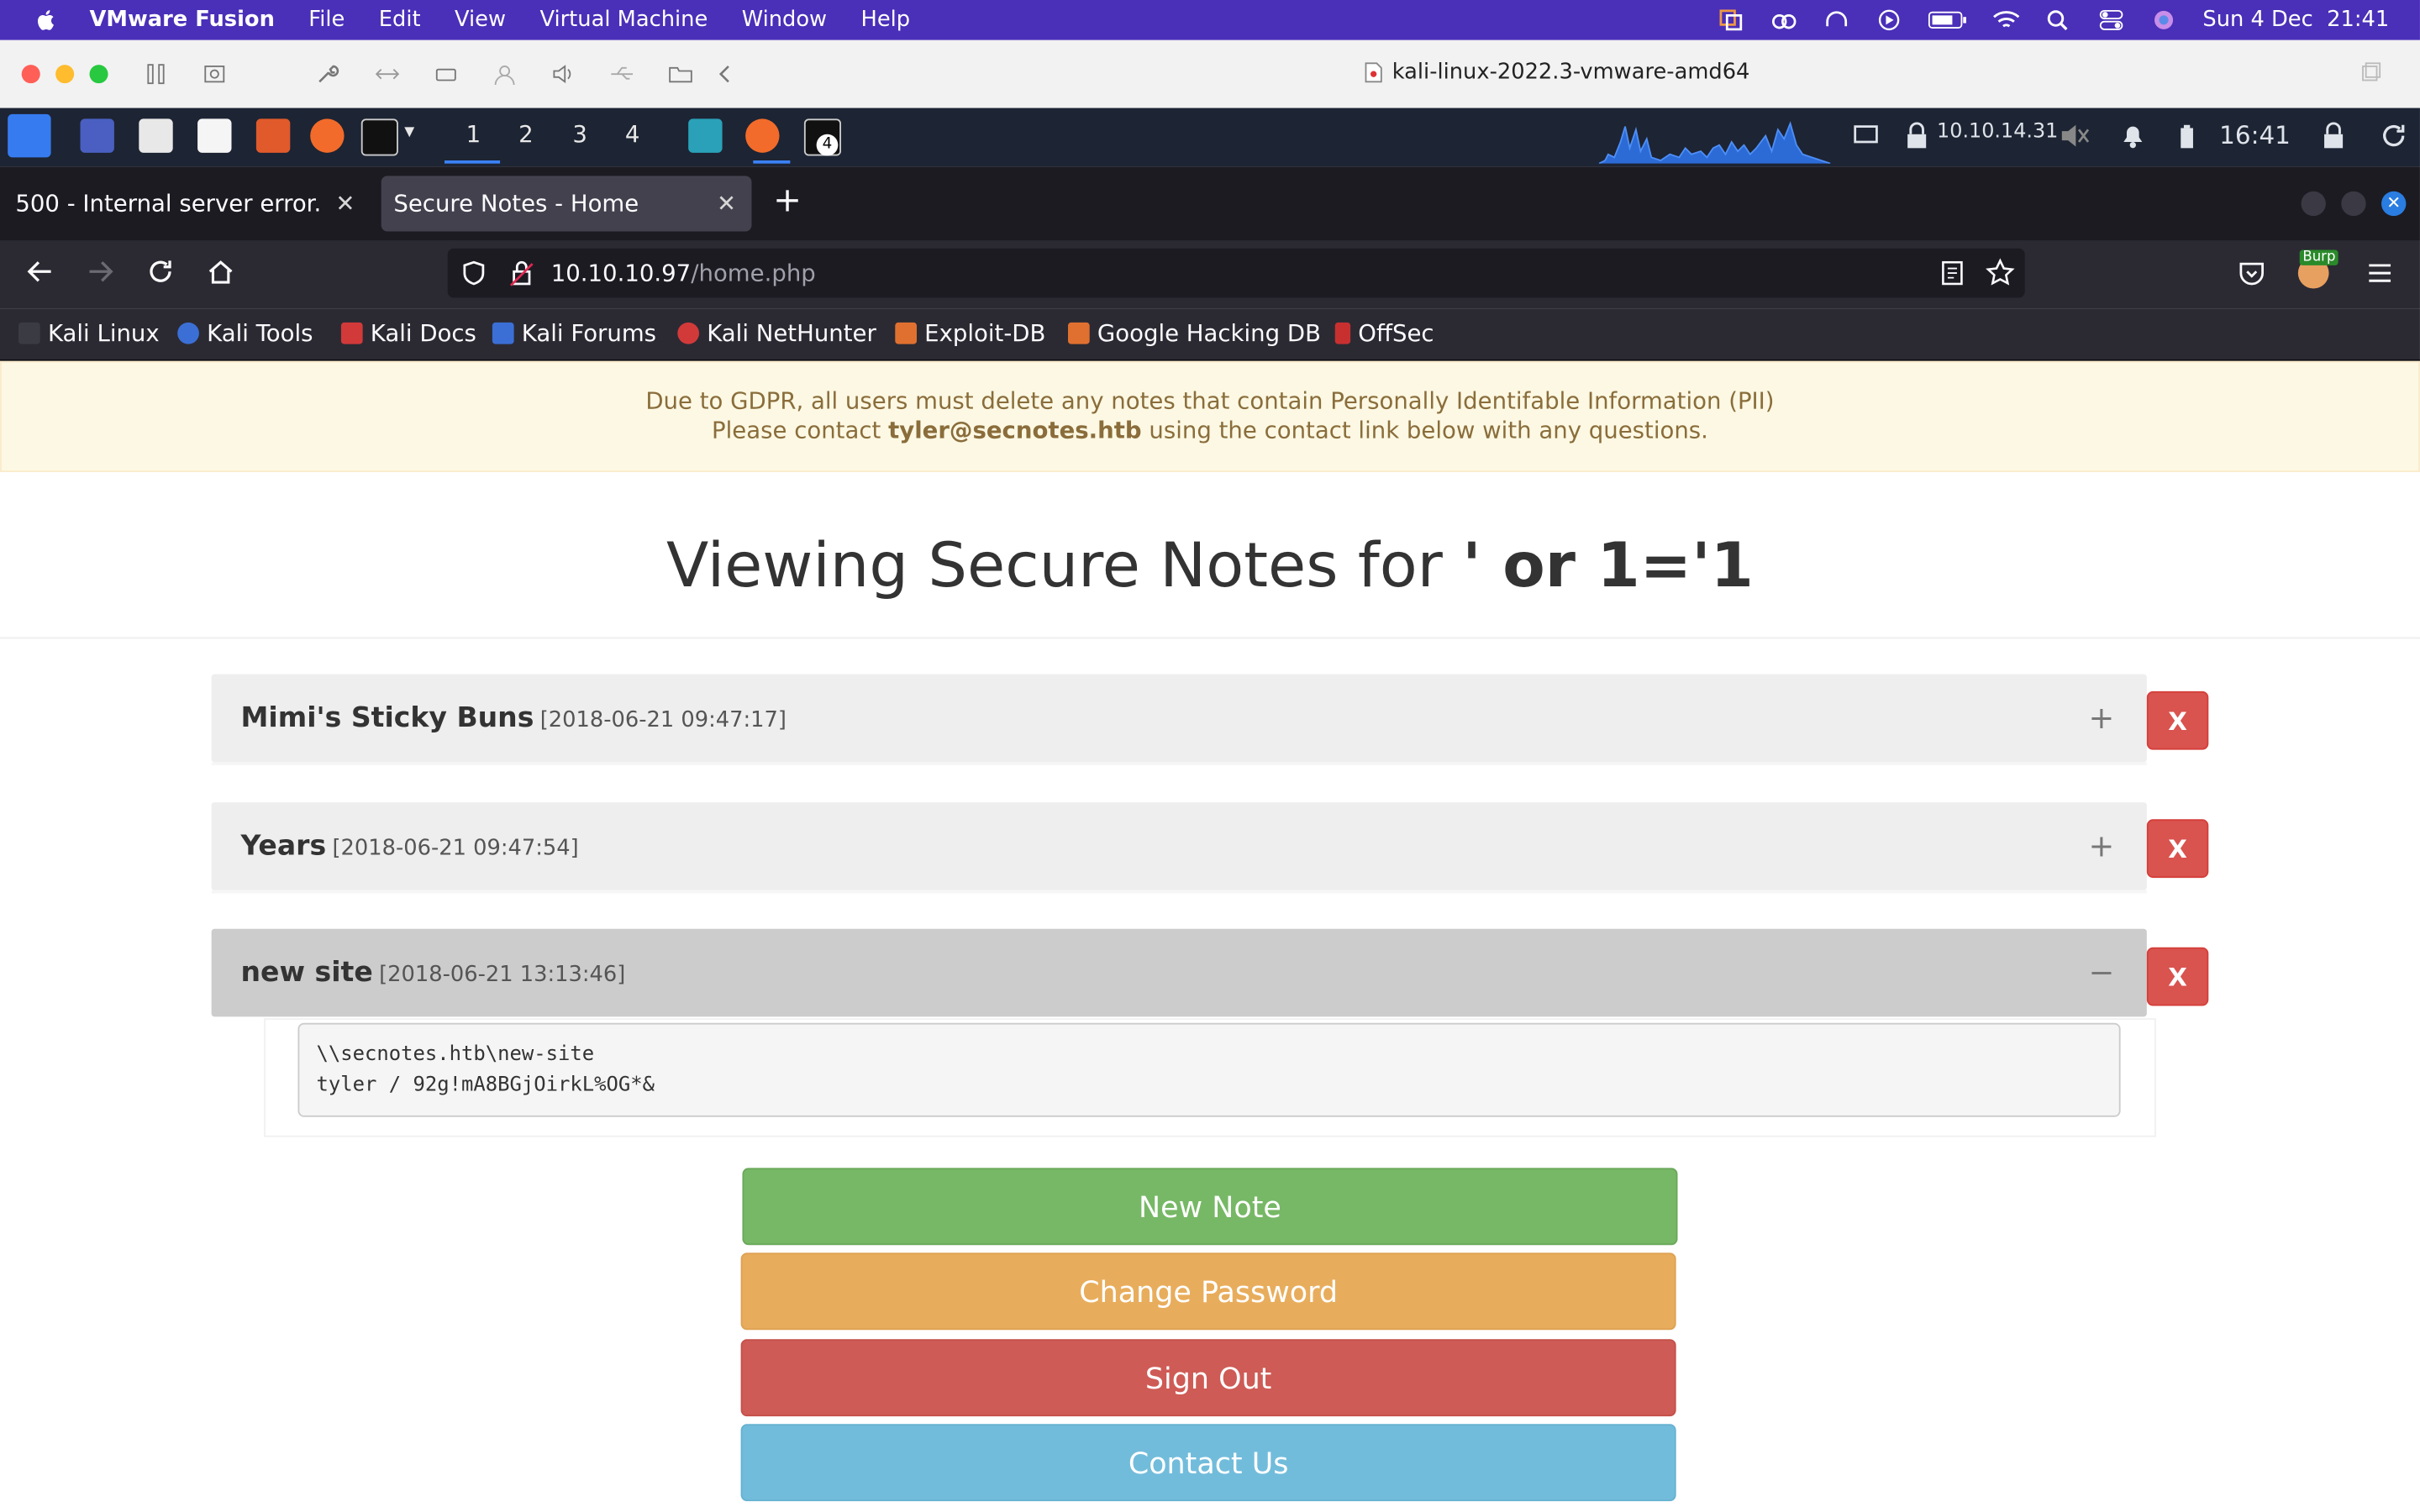 The image size is (2420, 1512). Describe the element at coordinates (2393, 136) in the screenshot. I see `power-refresh-icon` at that location.